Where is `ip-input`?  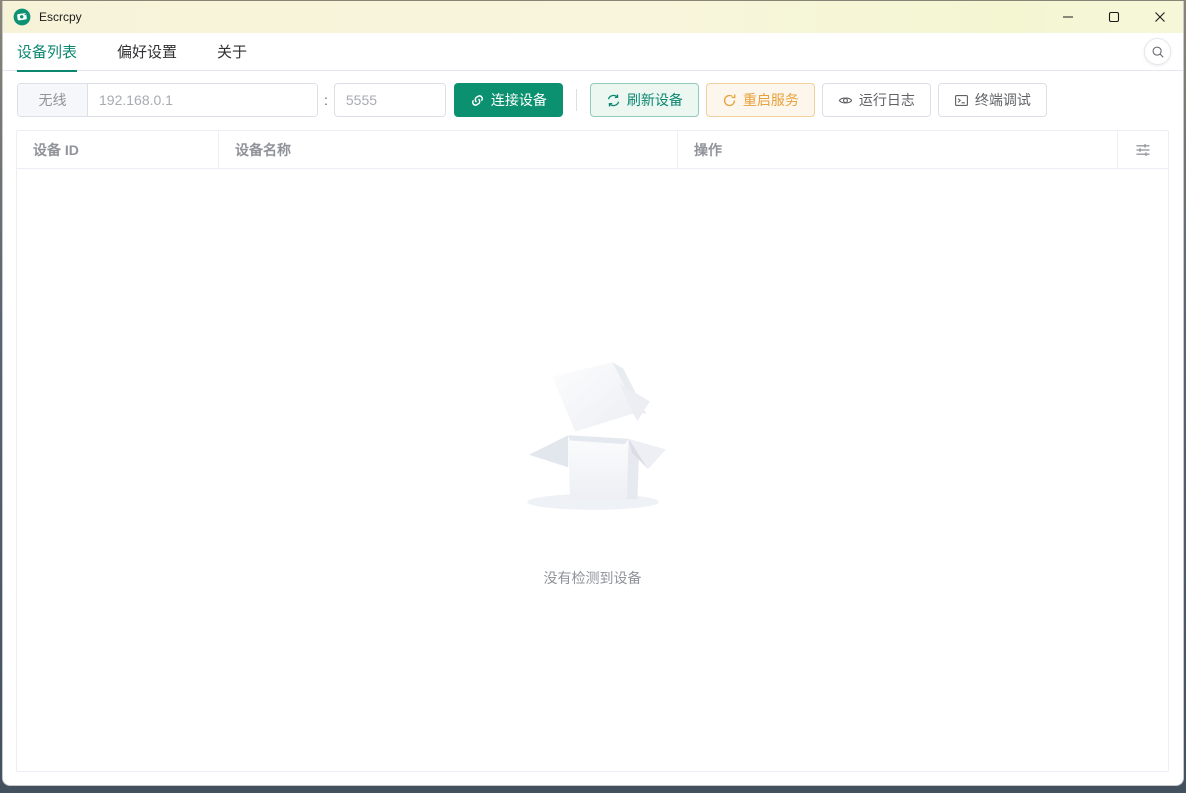
ip-input is located at coordinates (202, 100).